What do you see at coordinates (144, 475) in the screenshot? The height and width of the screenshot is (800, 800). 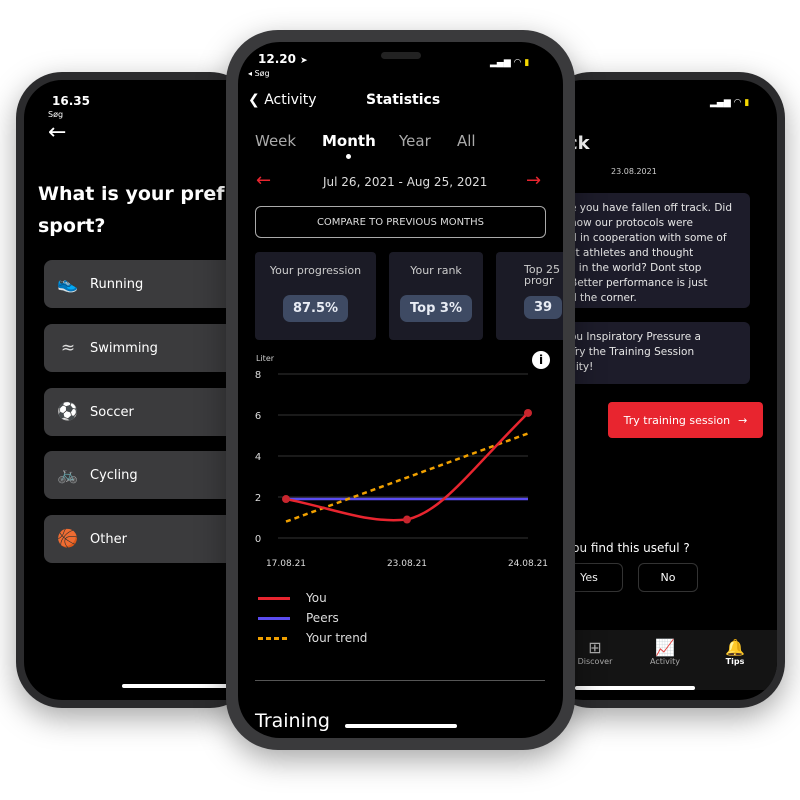 I see `sport-cycling: 🚲 Cycling` at bounding box center [144, 475].